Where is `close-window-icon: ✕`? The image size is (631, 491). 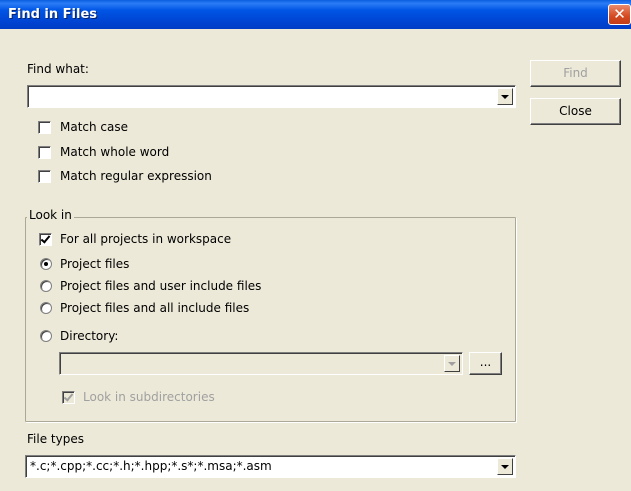 close-window-icon: ✕ is located at coordinates (619, 14).